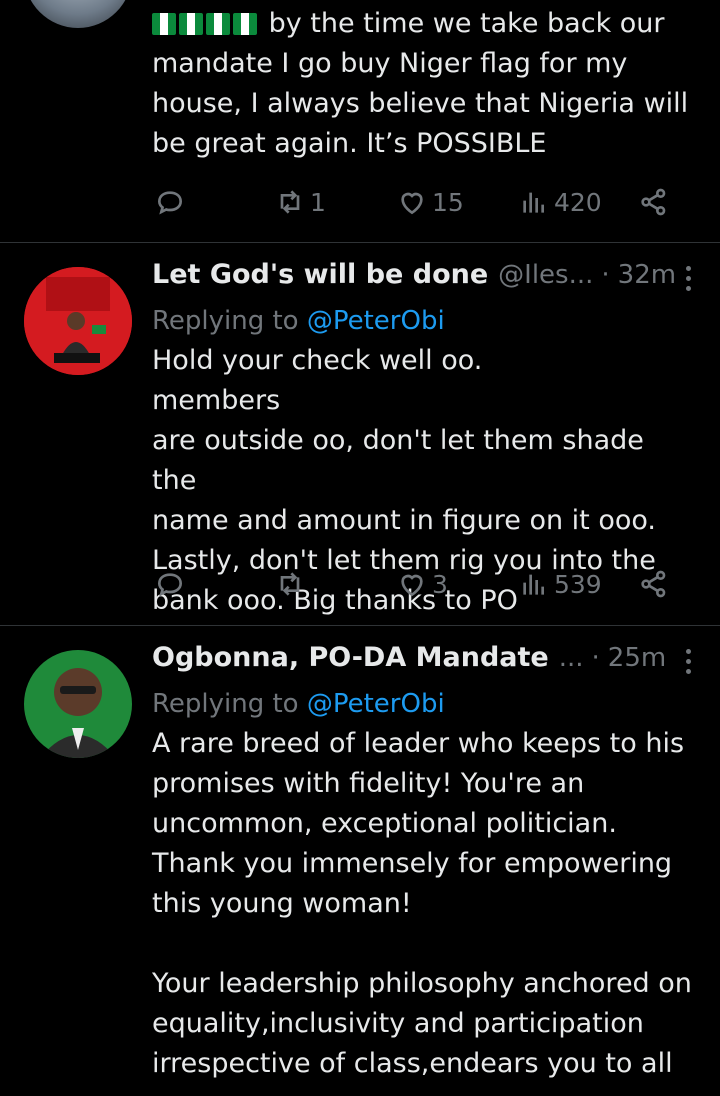 This screenshot has height=1096, width=720. I want to click on views-button: 420, so click(560, 202).